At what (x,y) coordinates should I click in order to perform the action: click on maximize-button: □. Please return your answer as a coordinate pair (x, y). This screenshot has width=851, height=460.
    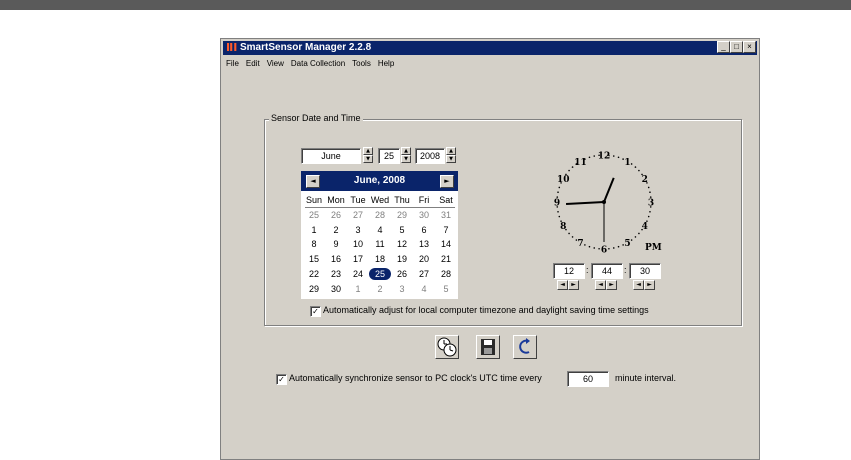
    Looking at the image, I should click on (736, 47).